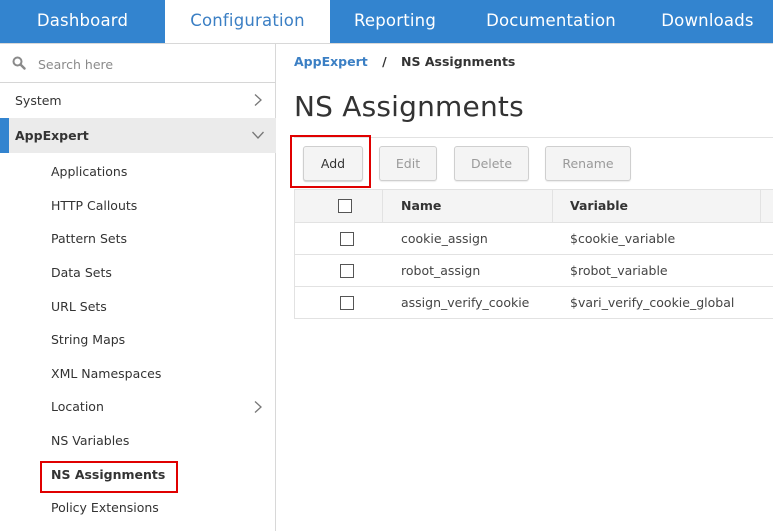  I want to click on sidebar-subitem-applications: Applications, so click(138, 171).